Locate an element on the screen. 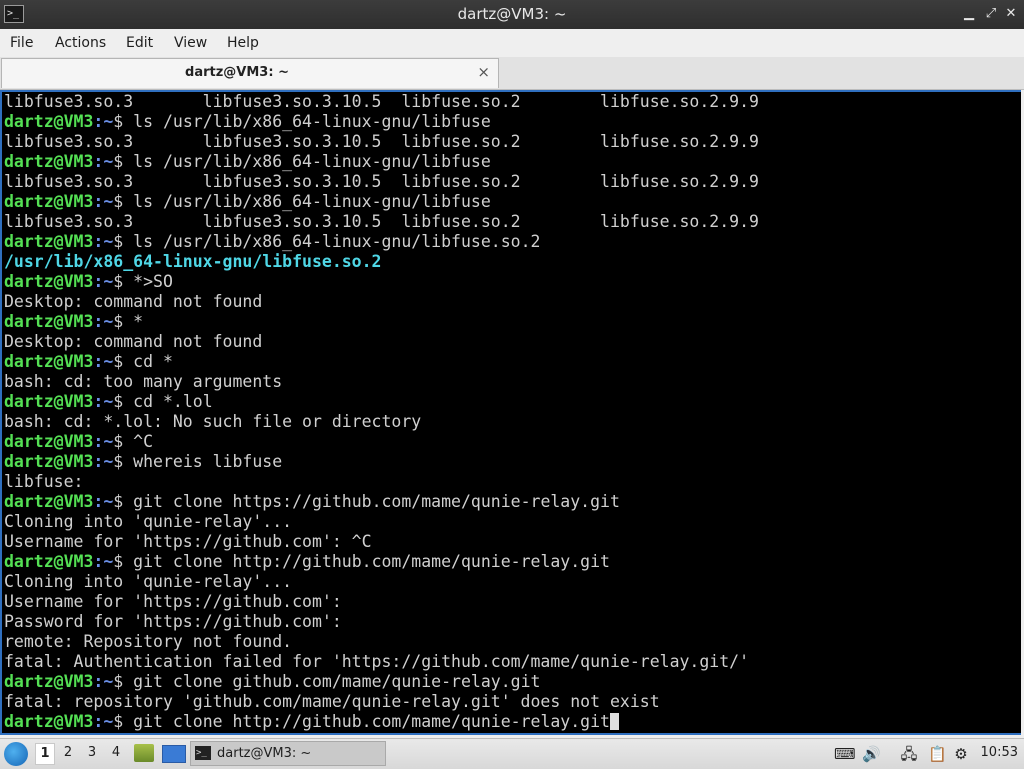  command-text: ls /usr/lib/x86_64-linux-gnu/libfuse is located at coordinates (312, 201).